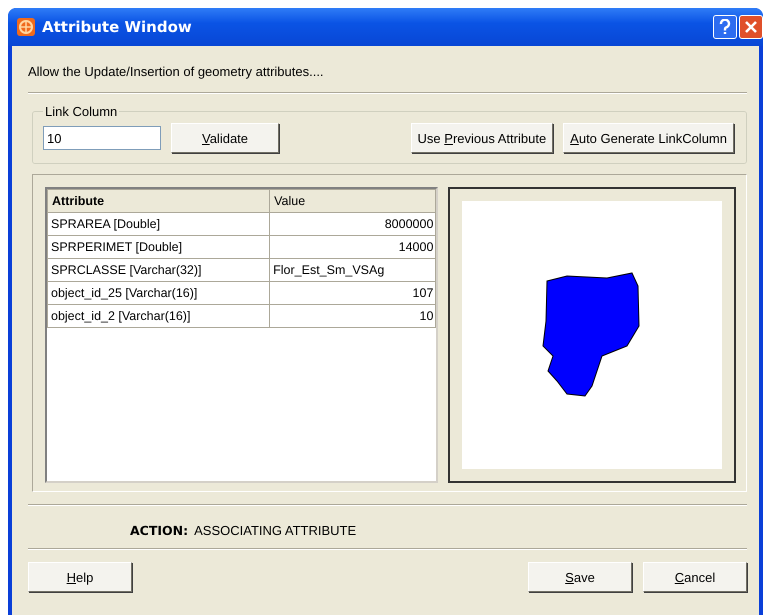 This screenshot has height=615, width=763. What do you see at coordinates (580, 577) in the screenshot?
I see `save-button: Save` at bounding box center [580, 577].